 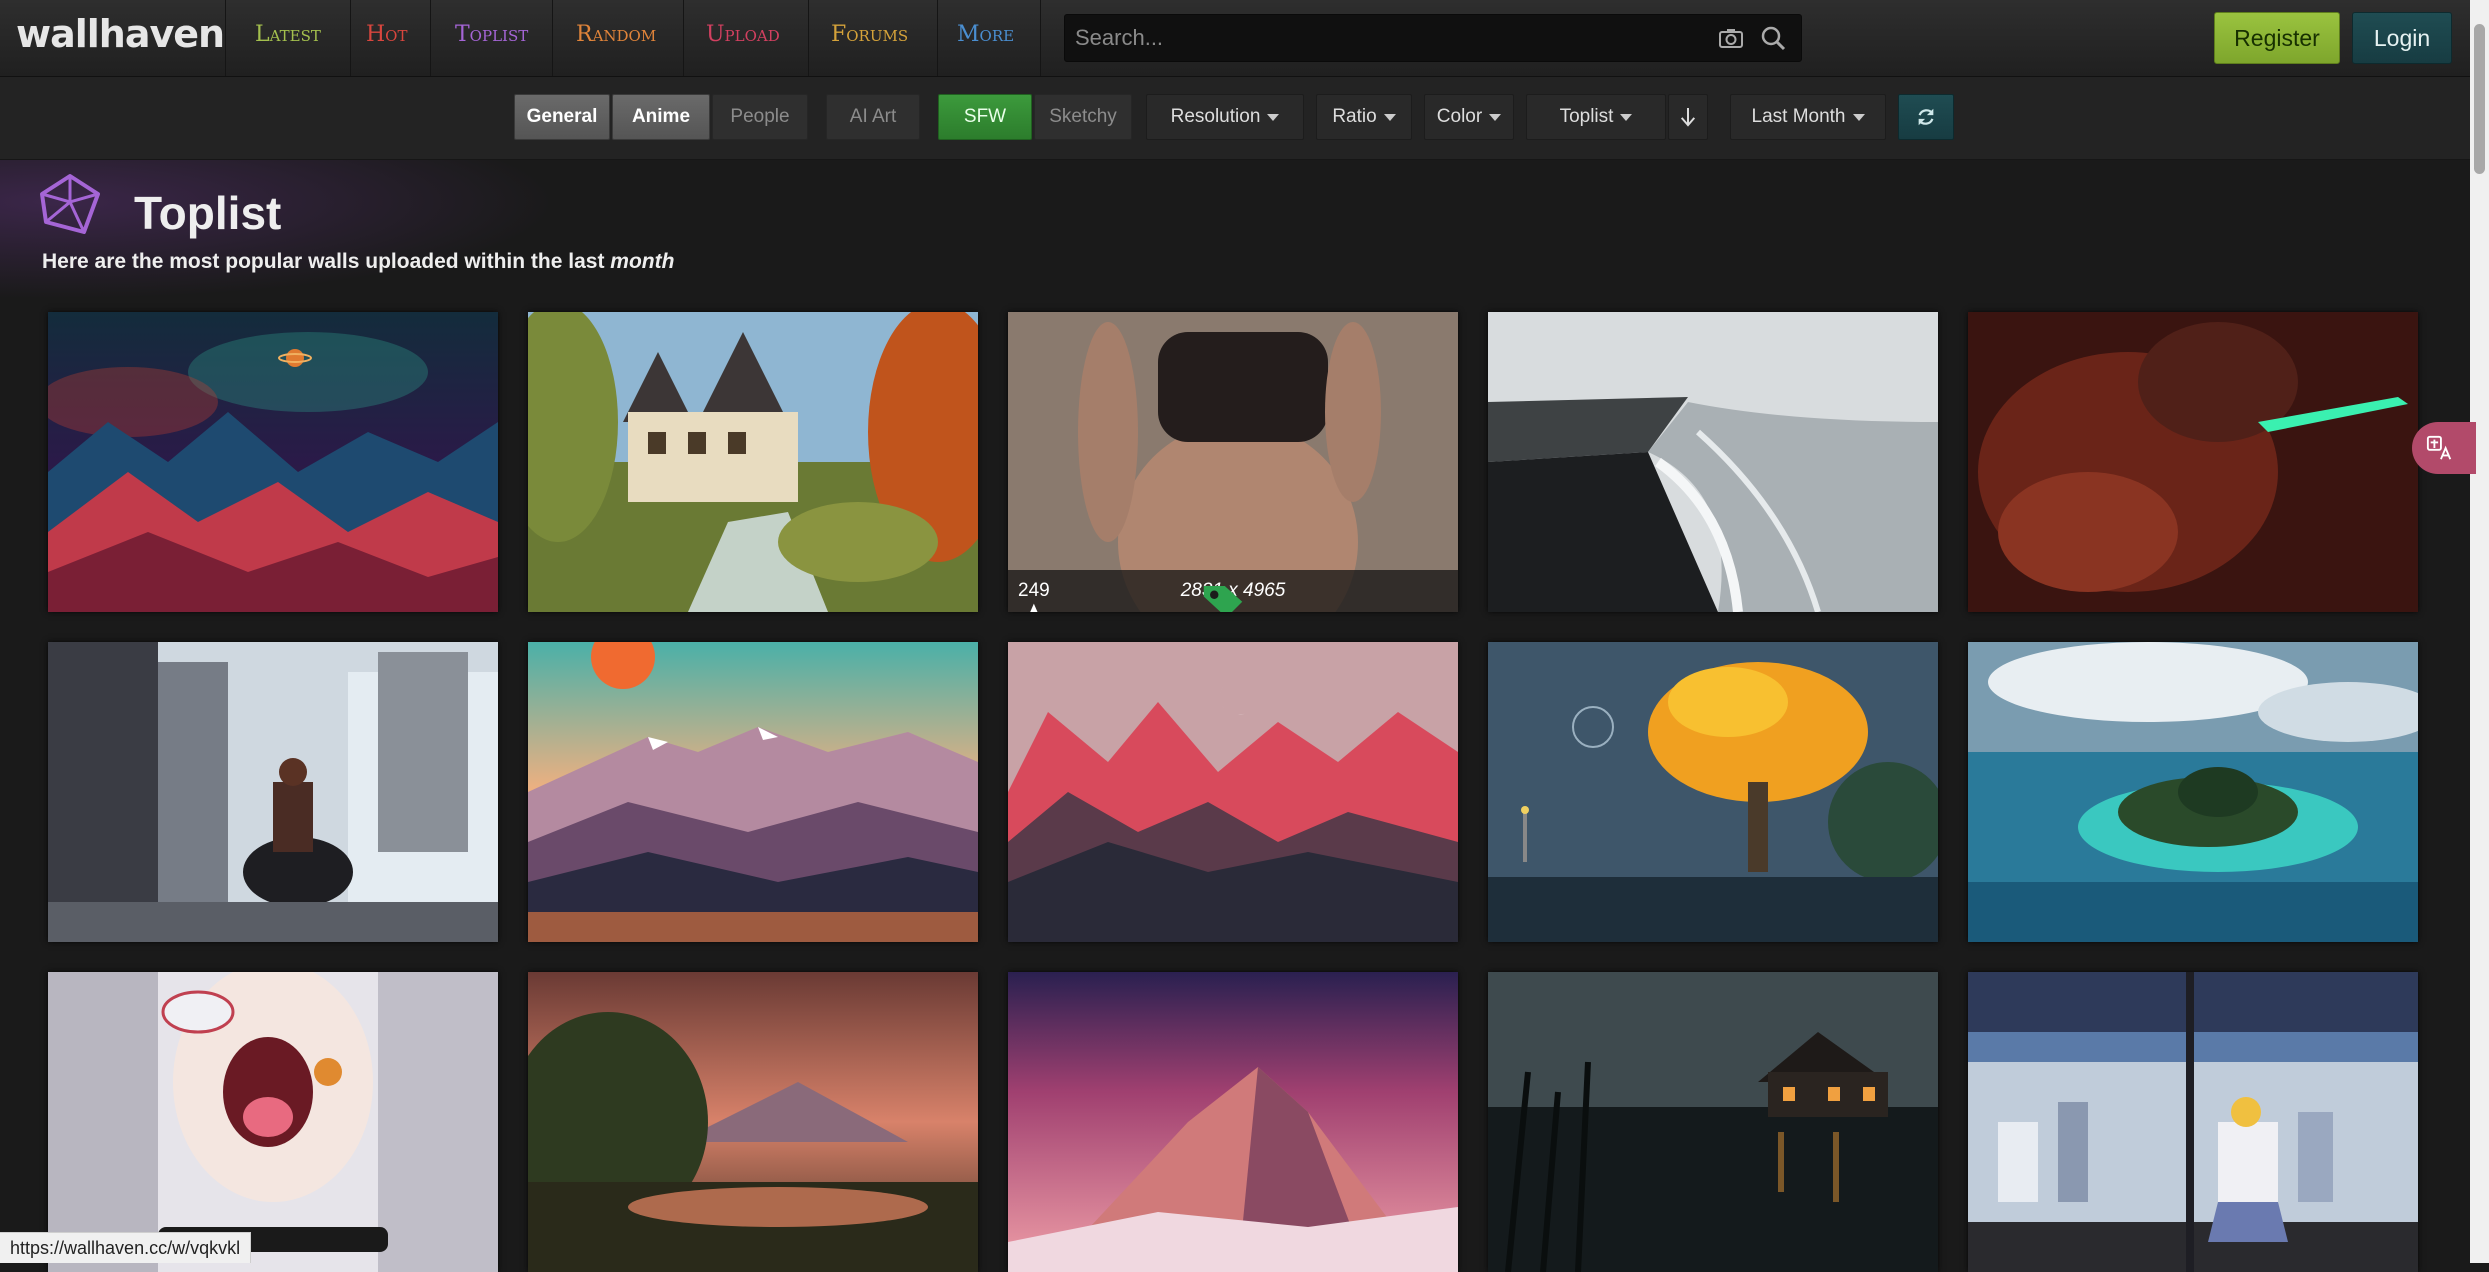 I want to click on toprange-dropdown: Last Month, so click(x=1808, y=117).